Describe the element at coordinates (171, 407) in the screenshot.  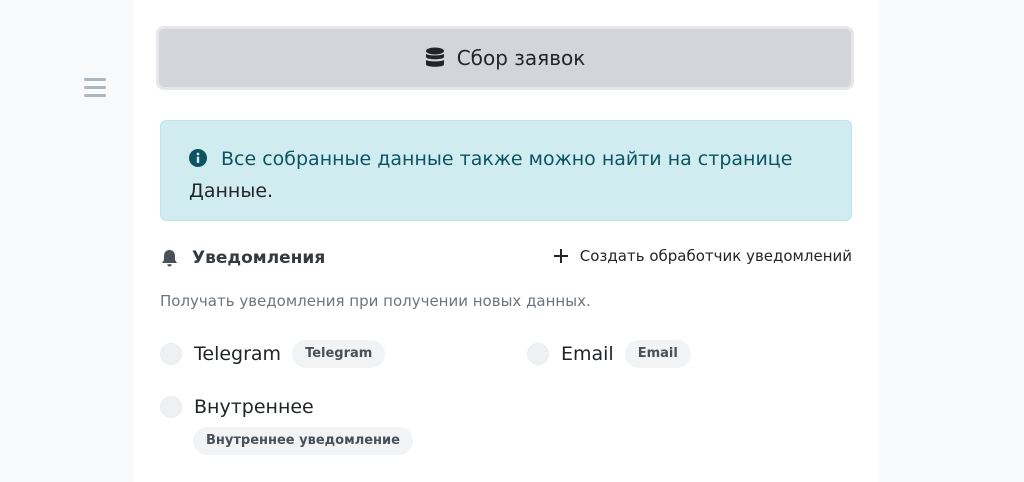
I see `internal-checkbox` at that location.